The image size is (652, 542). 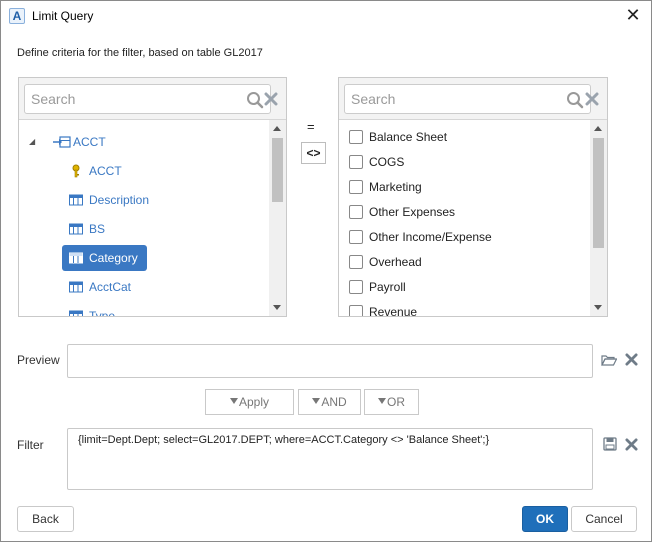 What do you see at coordinates (129, 229) in the screenshot?
I see `tree-item-bs: BS` at bounding box center [129, 229].